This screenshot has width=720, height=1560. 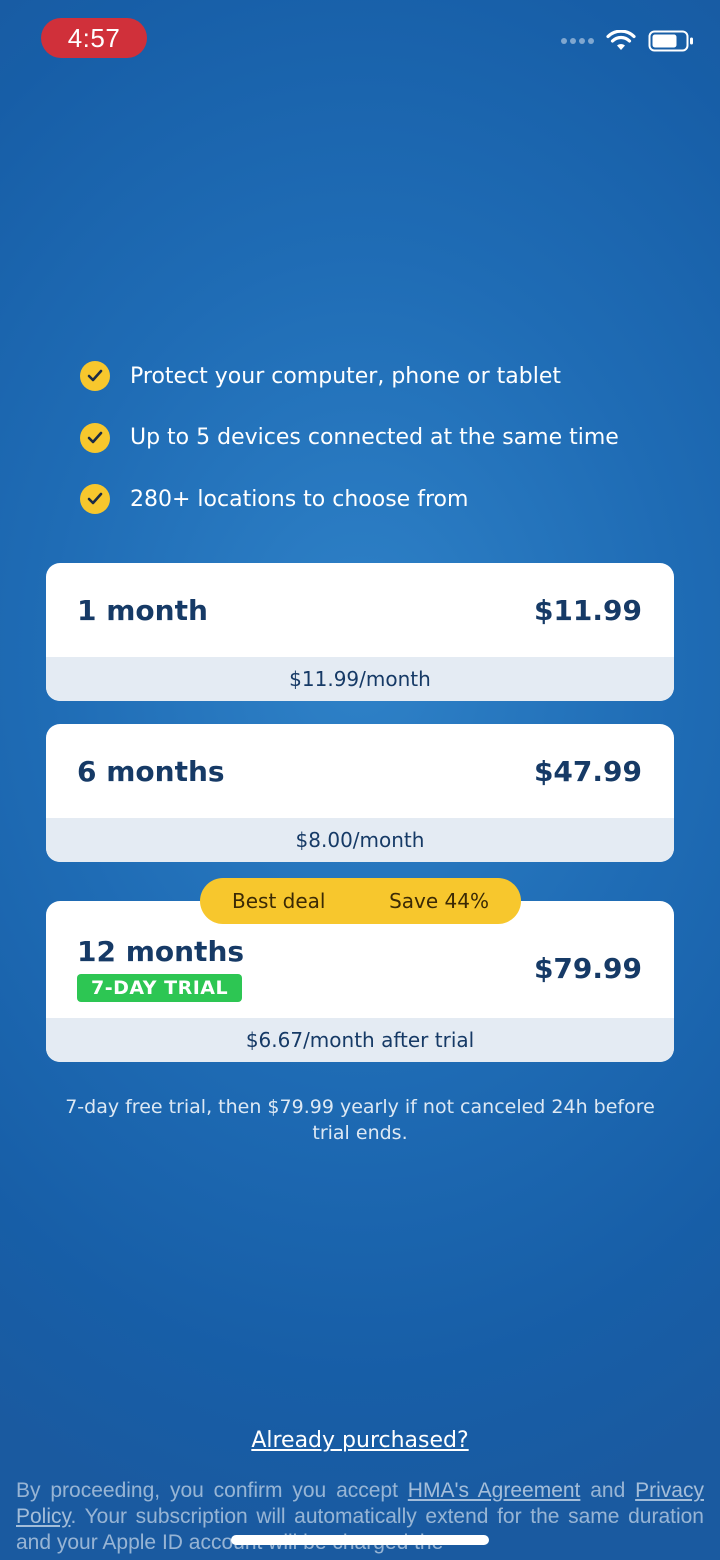 I want to click on plan-price: $11.99, so click(x=587, y=610).